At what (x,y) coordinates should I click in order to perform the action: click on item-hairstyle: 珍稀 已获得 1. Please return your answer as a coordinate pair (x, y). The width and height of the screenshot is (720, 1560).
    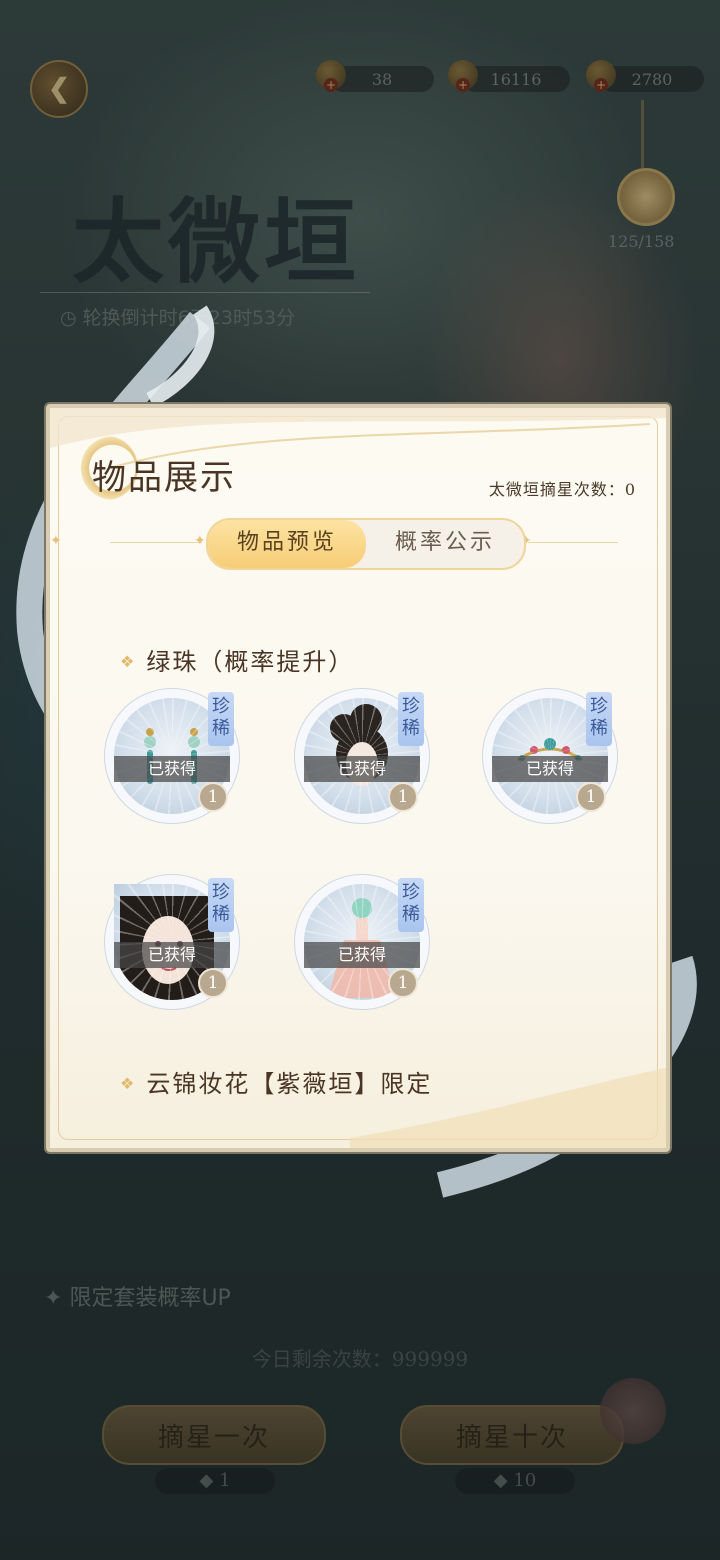
    Looking at the image, I should click on (362, 756).